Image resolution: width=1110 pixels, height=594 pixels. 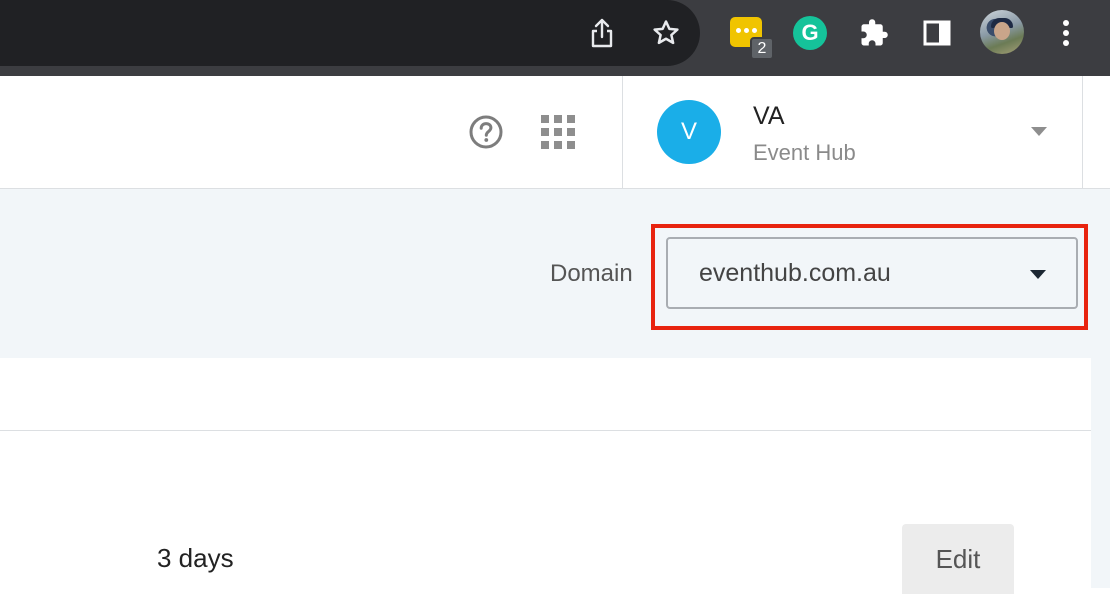 What do you see at coordinates (666, 33) in the screenshot?
I see `bookmark-star-icon` at bounding box center [666, 33].